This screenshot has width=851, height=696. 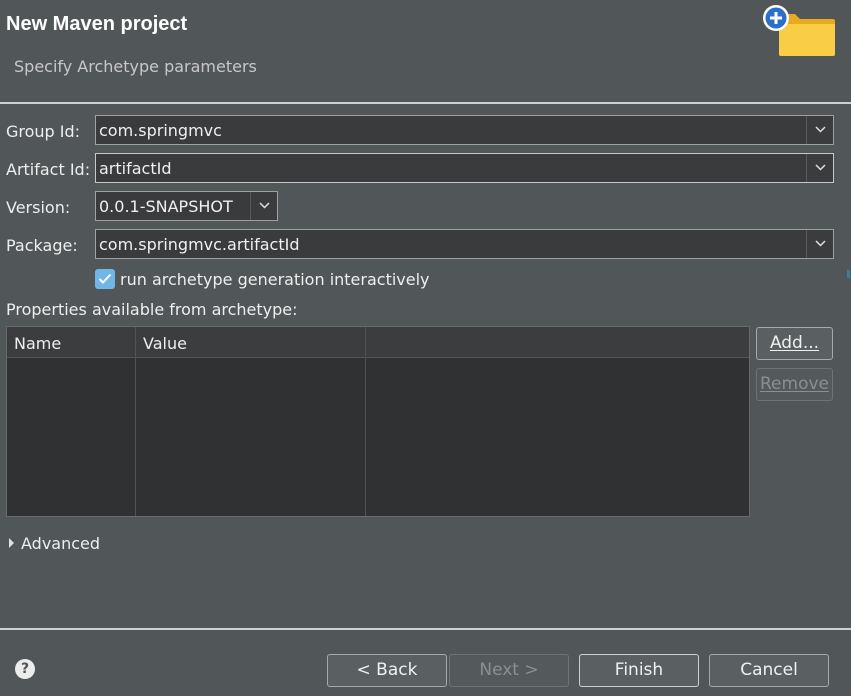 I want to click on version-combo: 0.0.1-SNAPSHOT, so click(x=186, y=206).